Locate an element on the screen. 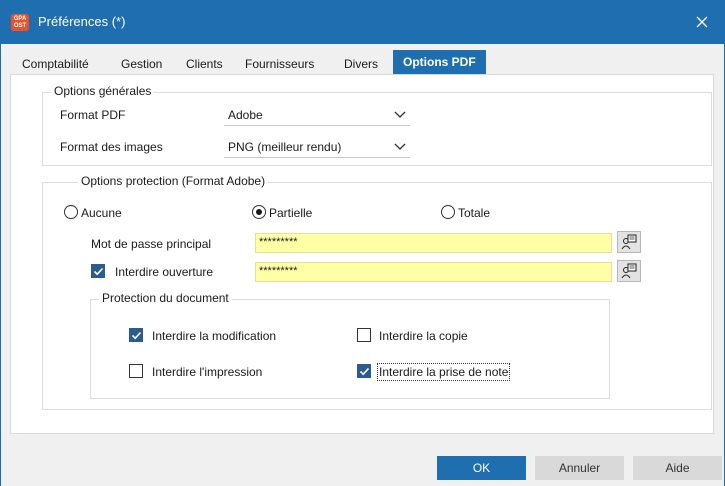 The image size is (725, 486). format-images-select: PNG (meilleur rendu) is located at coordinates (317, 147).